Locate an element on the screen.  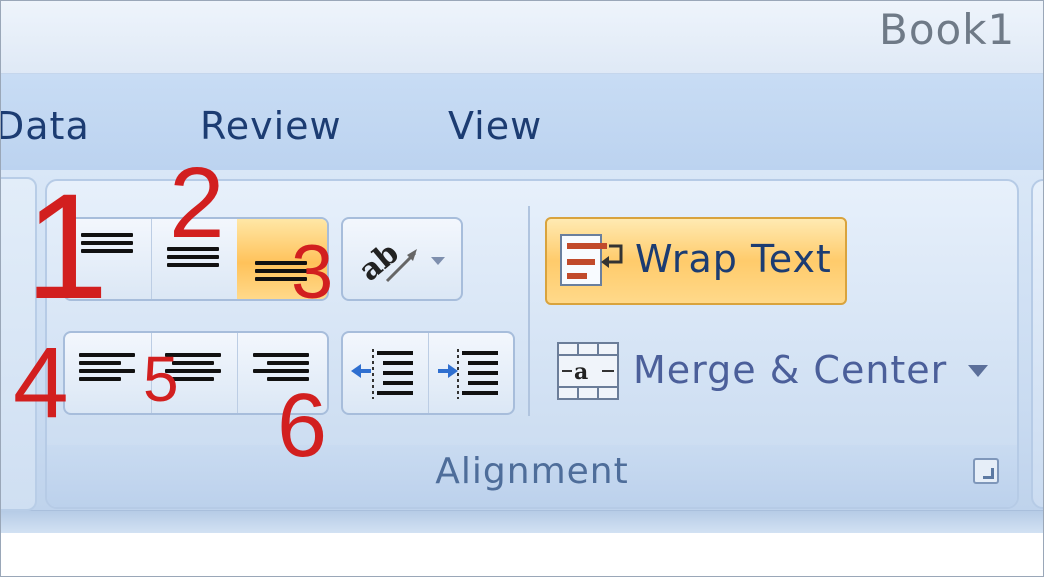
left-align-button is located at coordinates (108, 373).